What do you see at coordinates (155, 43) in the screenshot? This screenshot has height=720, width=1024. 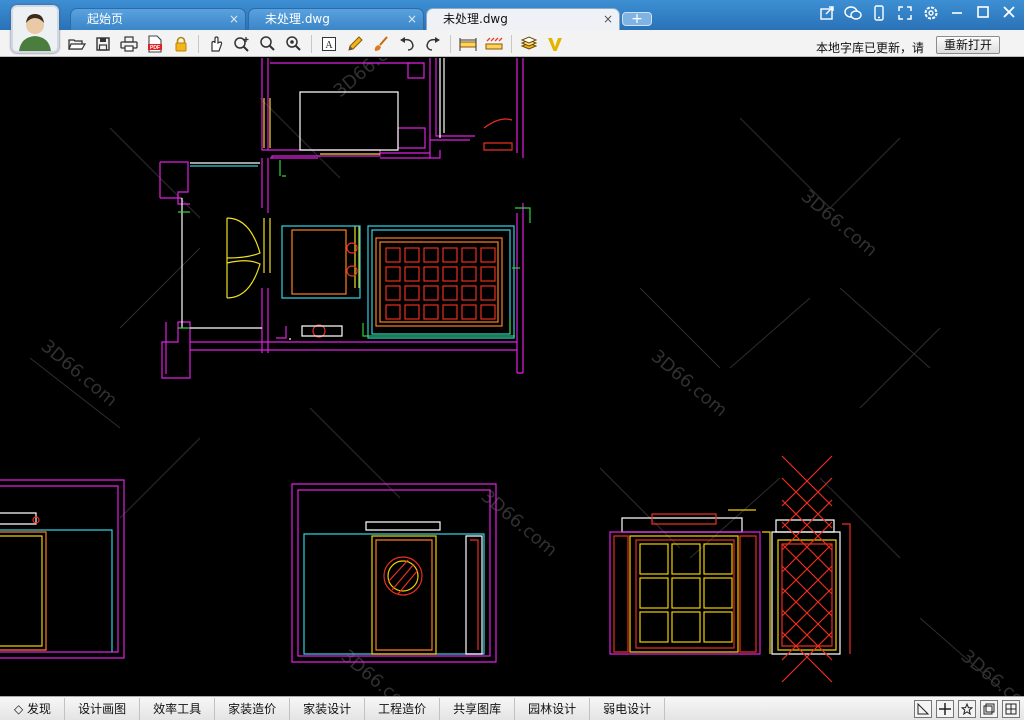 I see `pdf-icon: PDF` at bounding box center [155, 43].